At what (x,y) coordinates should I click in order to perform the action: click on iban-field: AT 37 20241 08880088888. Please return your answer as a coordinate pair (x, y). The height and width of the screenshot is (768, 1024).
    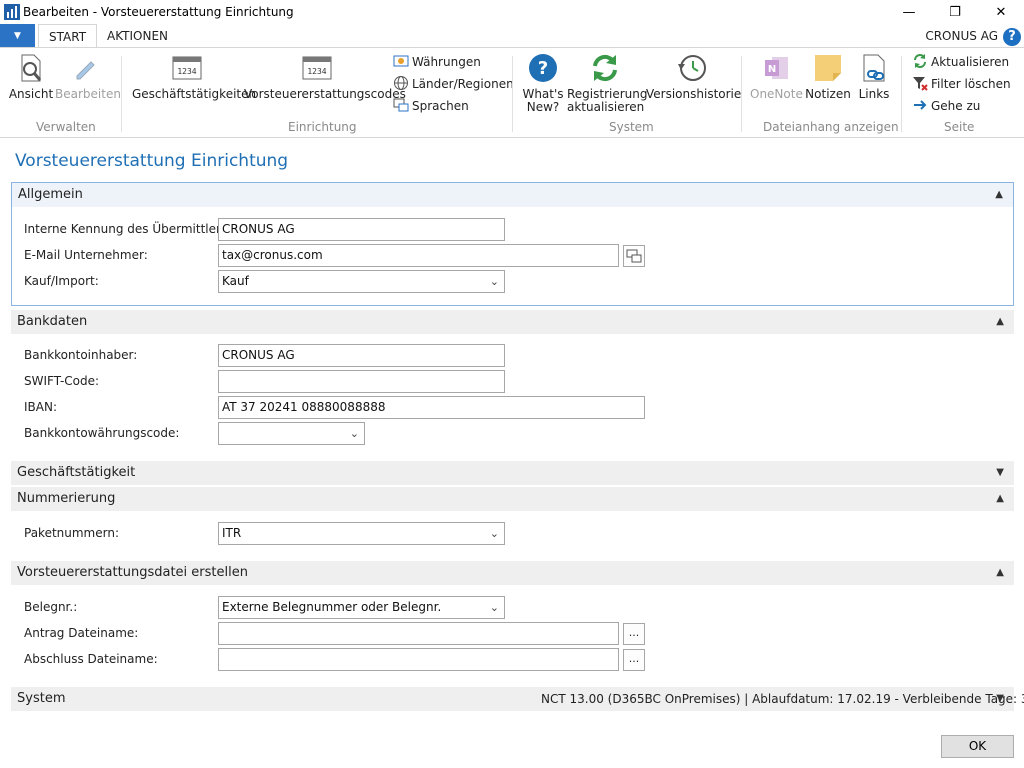
    Looking at the image, I should click on (431, 407).